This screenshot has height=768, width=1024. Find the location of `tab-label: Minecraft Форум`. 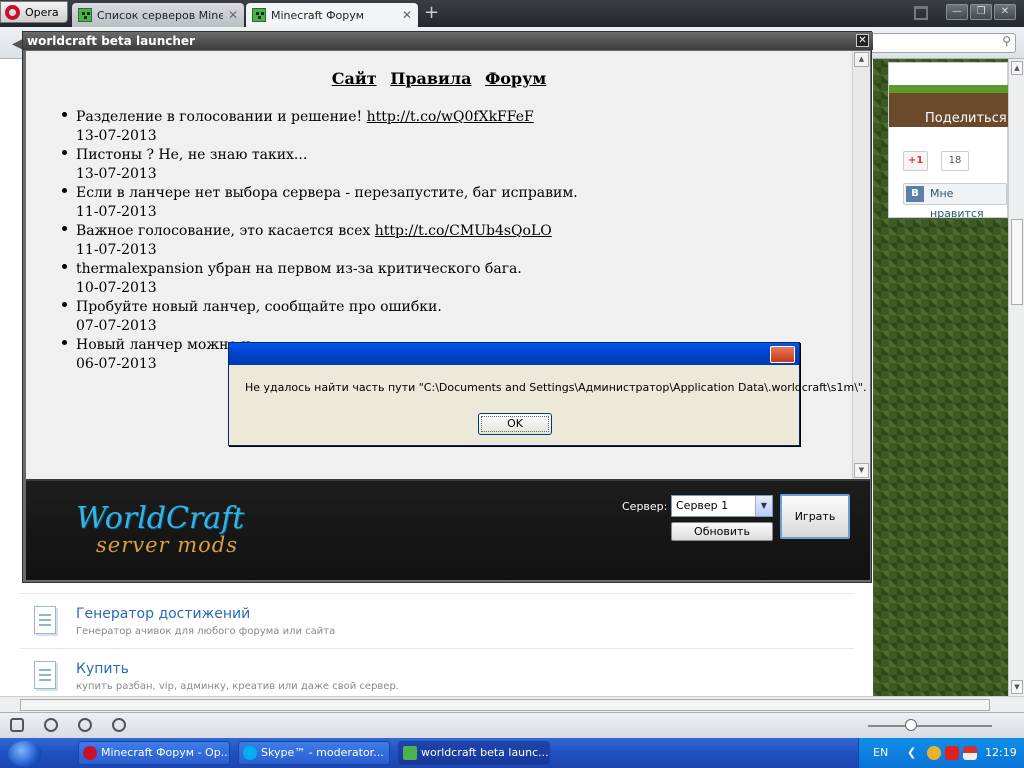

tab-label: Minecraft Форум is located at coordinates (318, 15).